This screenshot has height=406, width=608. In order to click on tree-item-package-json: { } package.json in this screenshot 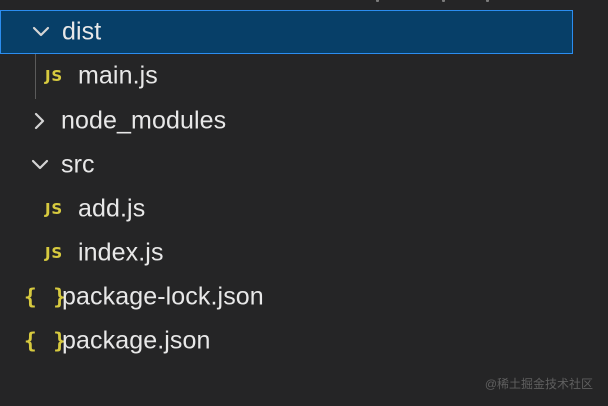, I will do `click(304, 341)`.